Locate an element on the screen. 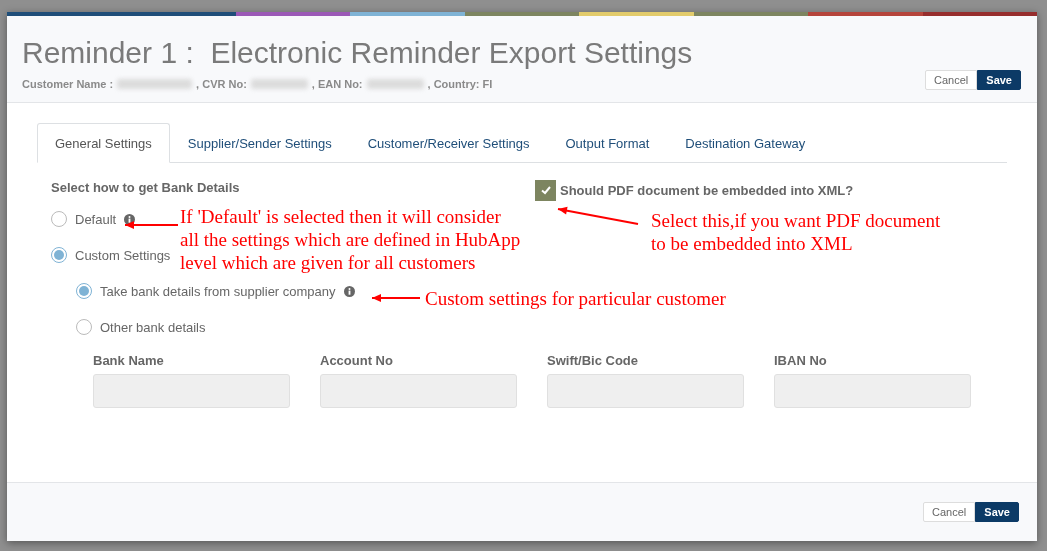  field-label: Swift/Bic Code is located at coordinates (593, 360).